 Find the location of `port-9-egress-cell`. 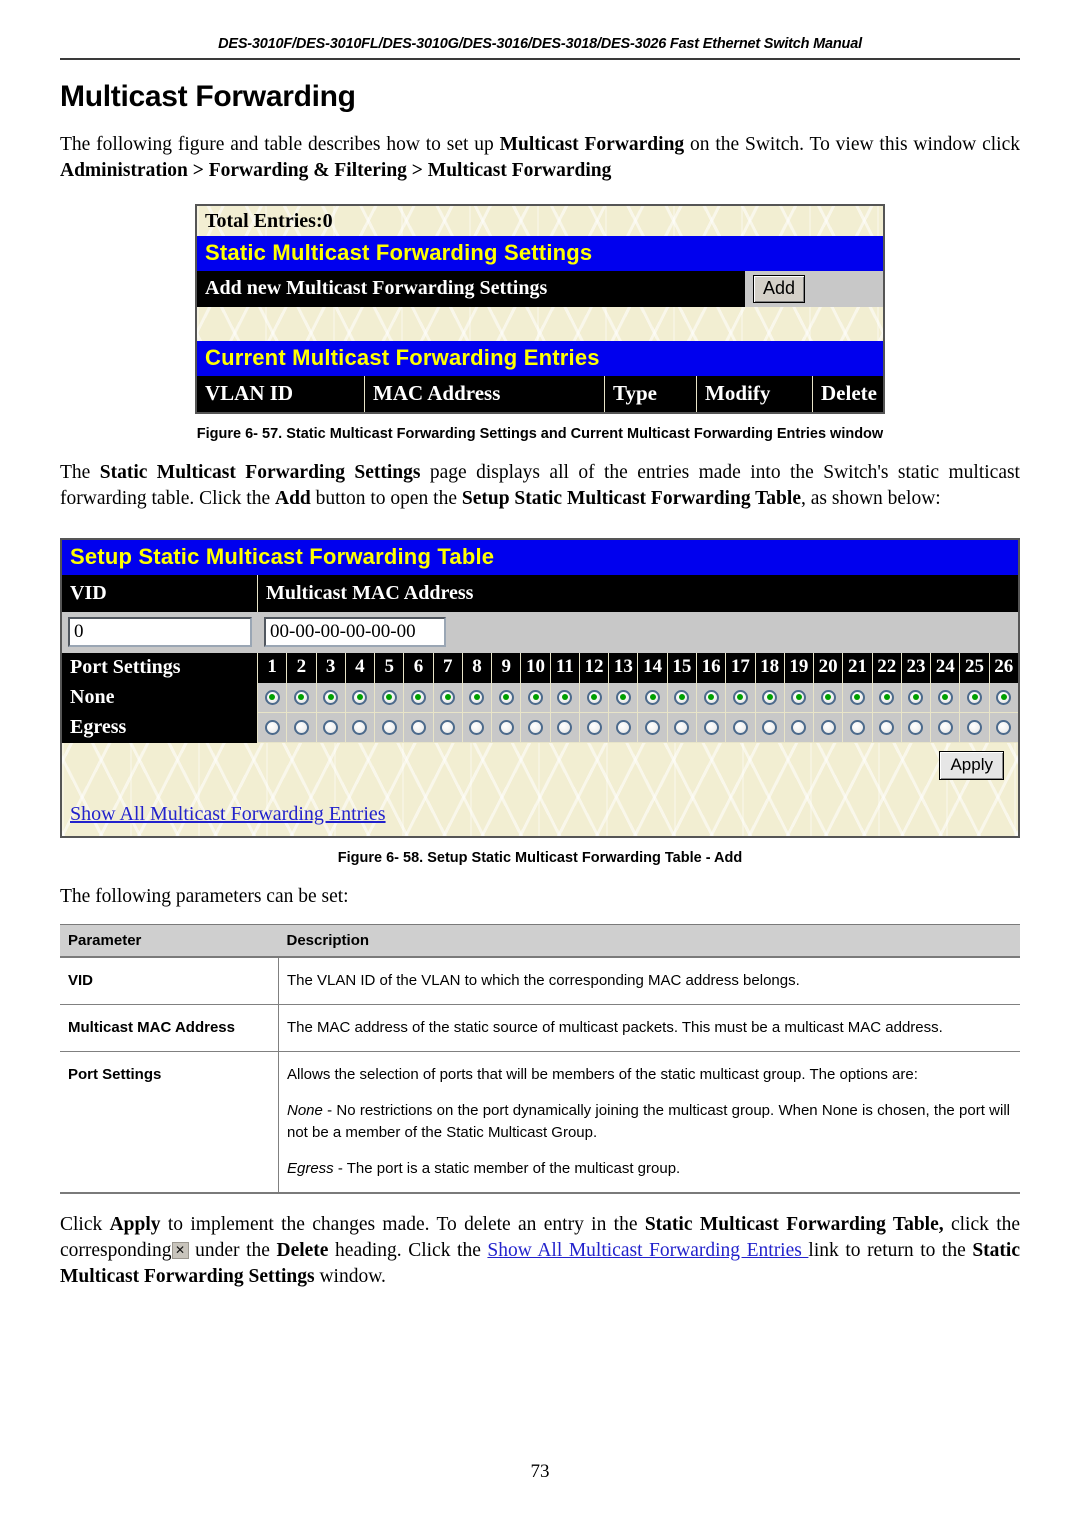

port-9-egress-cell is located at coordinates (507, 728).